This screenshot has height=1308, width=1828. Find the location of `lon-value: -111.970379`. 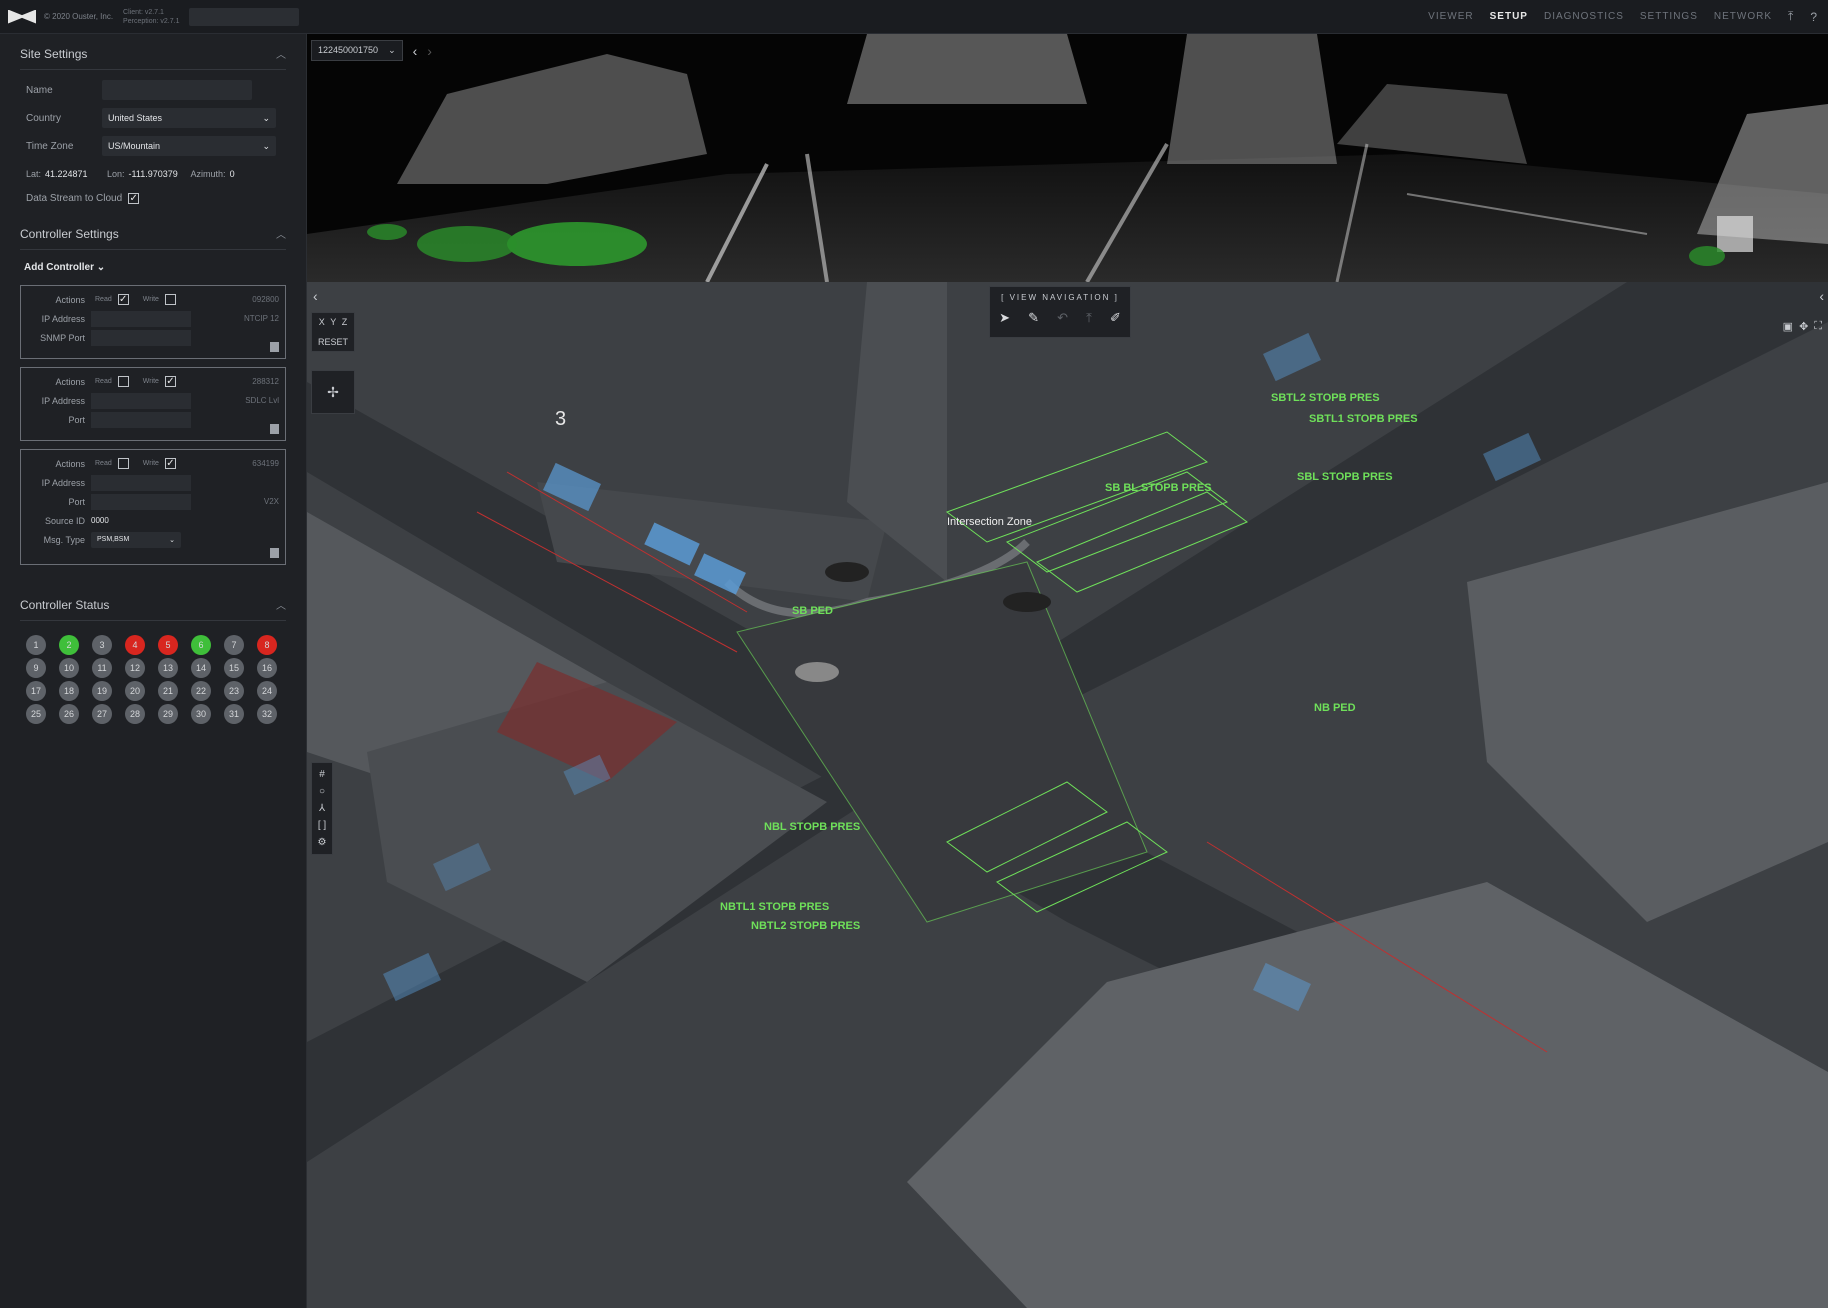

lon-value: -111.970379 is located at coordinates (160, 174).